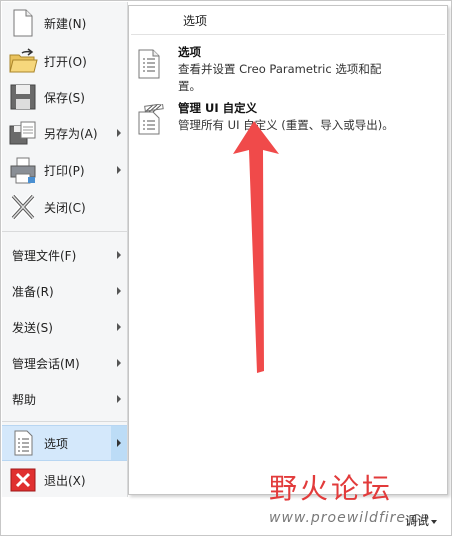  I want to click on menu-item-label: 打开(O), so click(65, 61).